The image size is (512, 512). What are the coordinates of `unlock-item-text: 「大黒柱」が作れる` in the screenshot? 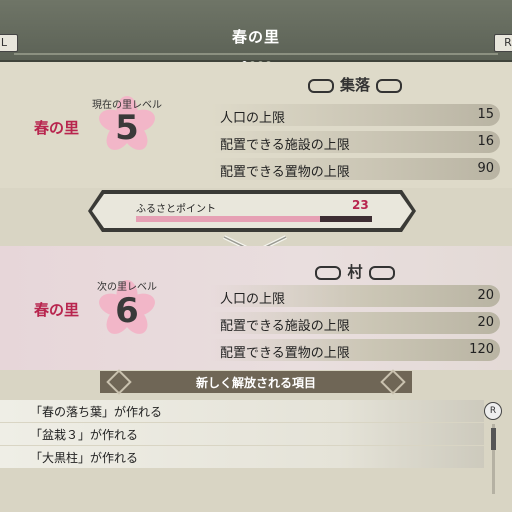 It's located at (84, 458).